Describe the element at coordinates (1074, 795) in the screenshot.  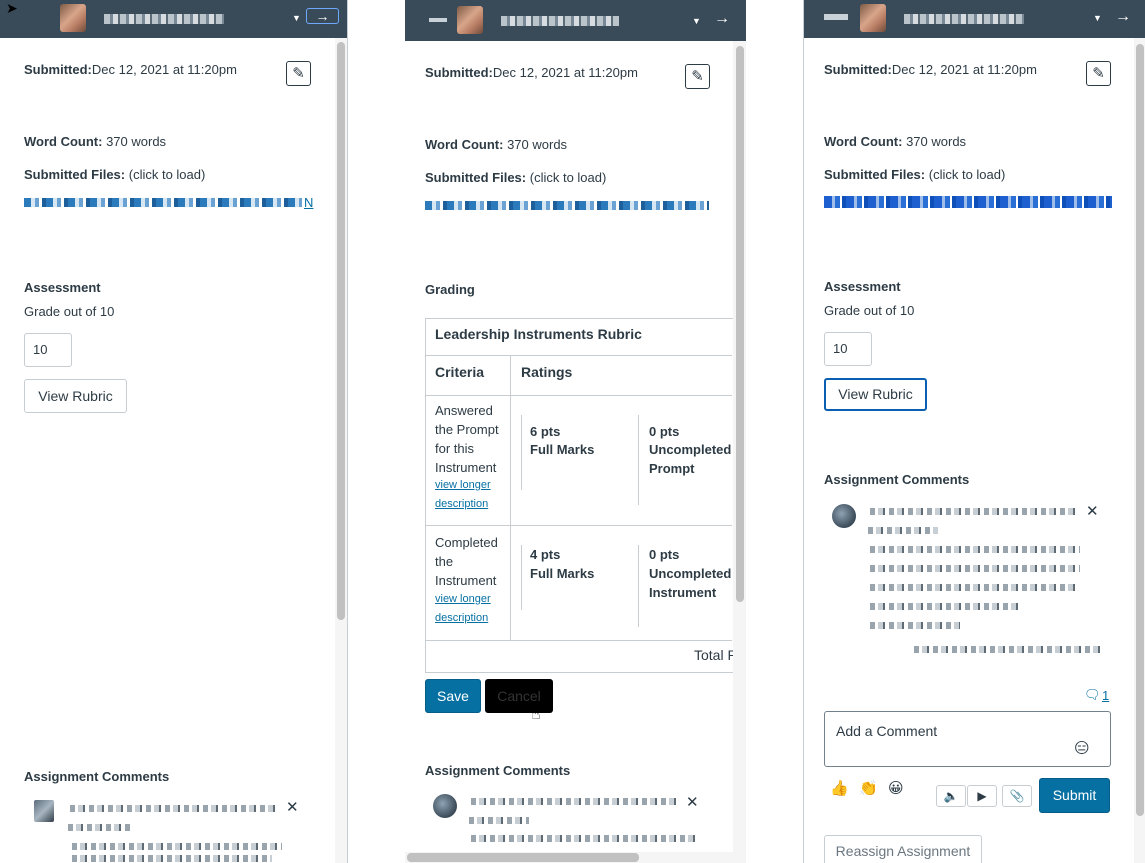
I see `submit-comment-button: Submit` at that location.